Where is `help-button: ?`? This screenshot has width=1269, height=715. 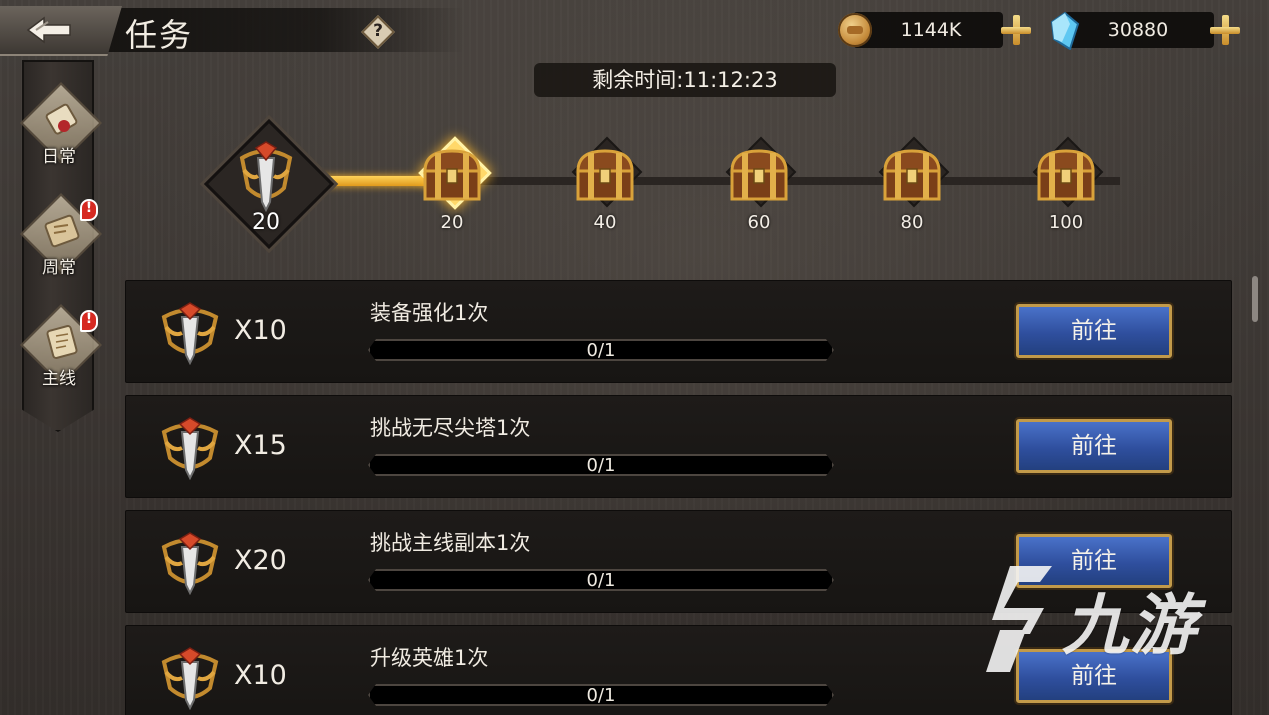 help-button: ? is located at coordinates (378, 32).